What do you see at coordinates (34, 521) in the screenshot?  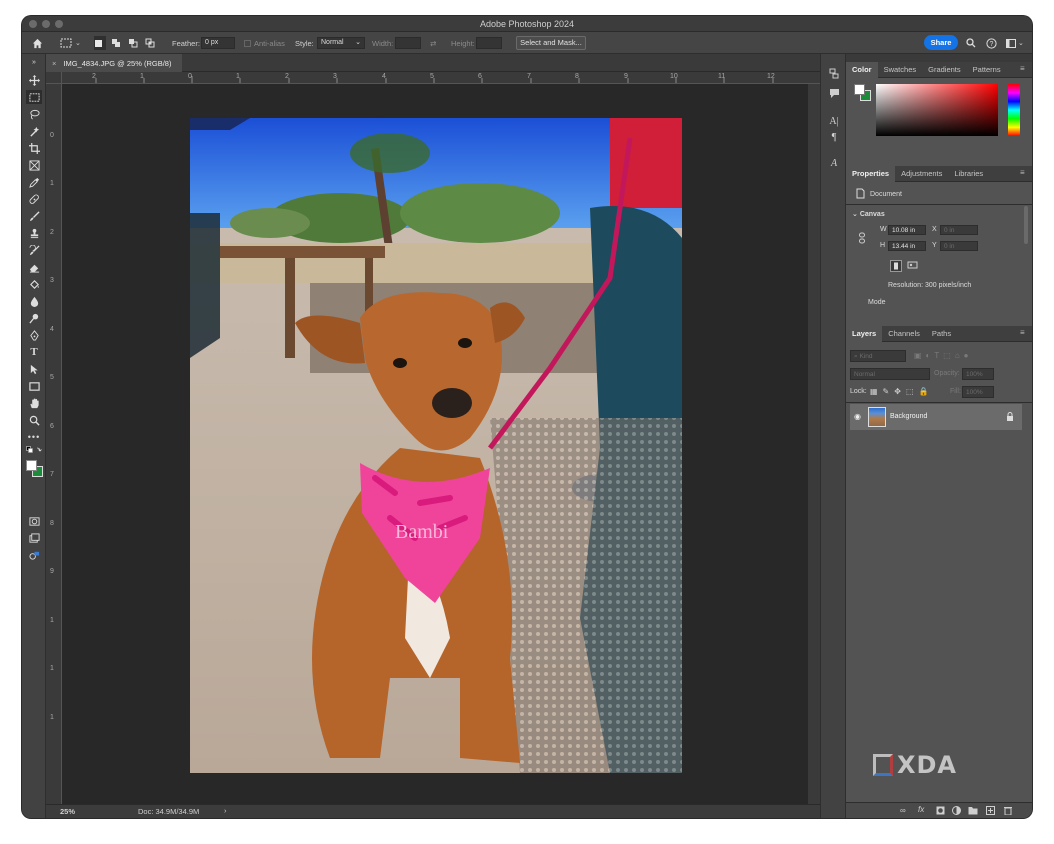 I see `quick-mask-icon` at bounding box center [34, 521].